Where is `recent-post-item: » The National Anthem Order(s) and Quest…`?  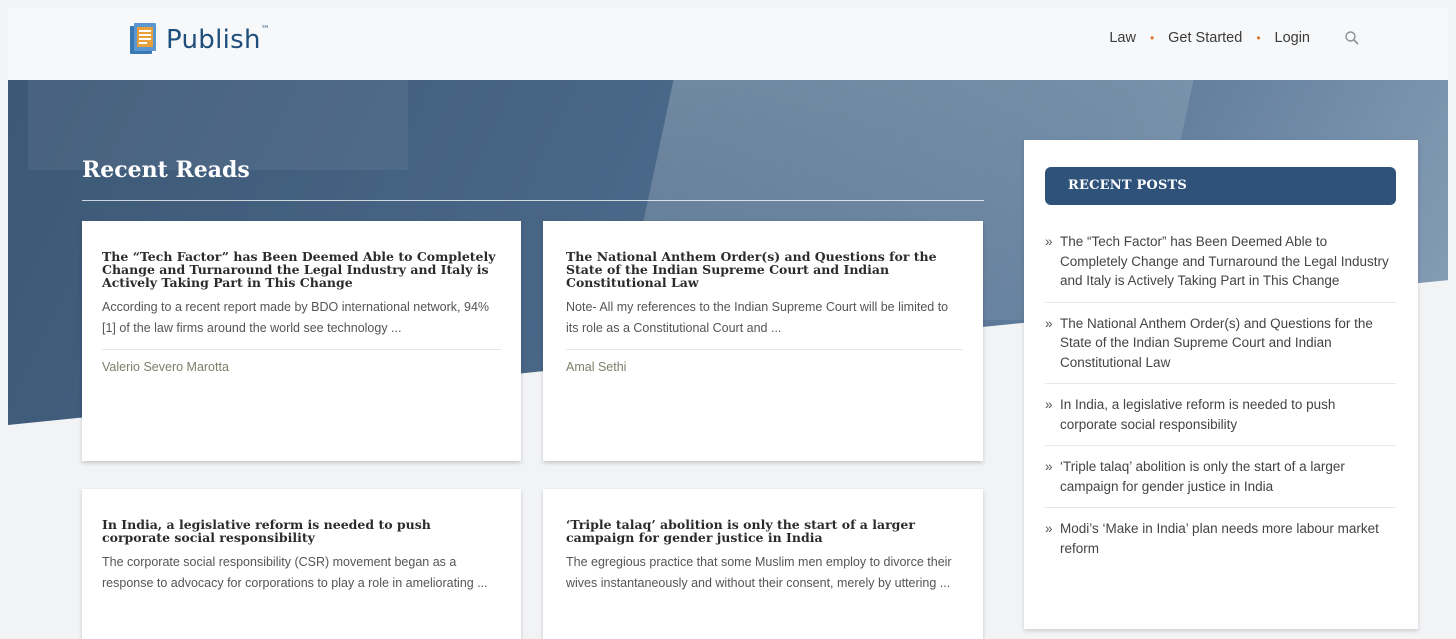 recent-post-item: » The National Anthem Order(s) and Quest… is located at coordinates (1220, 349).